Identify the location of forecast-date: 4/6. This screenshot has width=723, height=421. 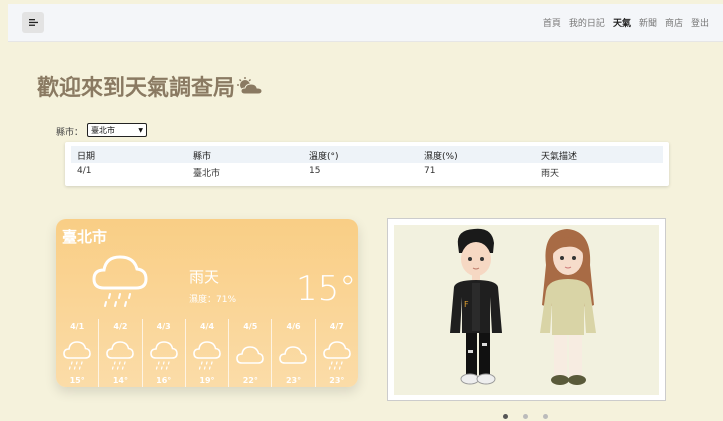
(293, 326).